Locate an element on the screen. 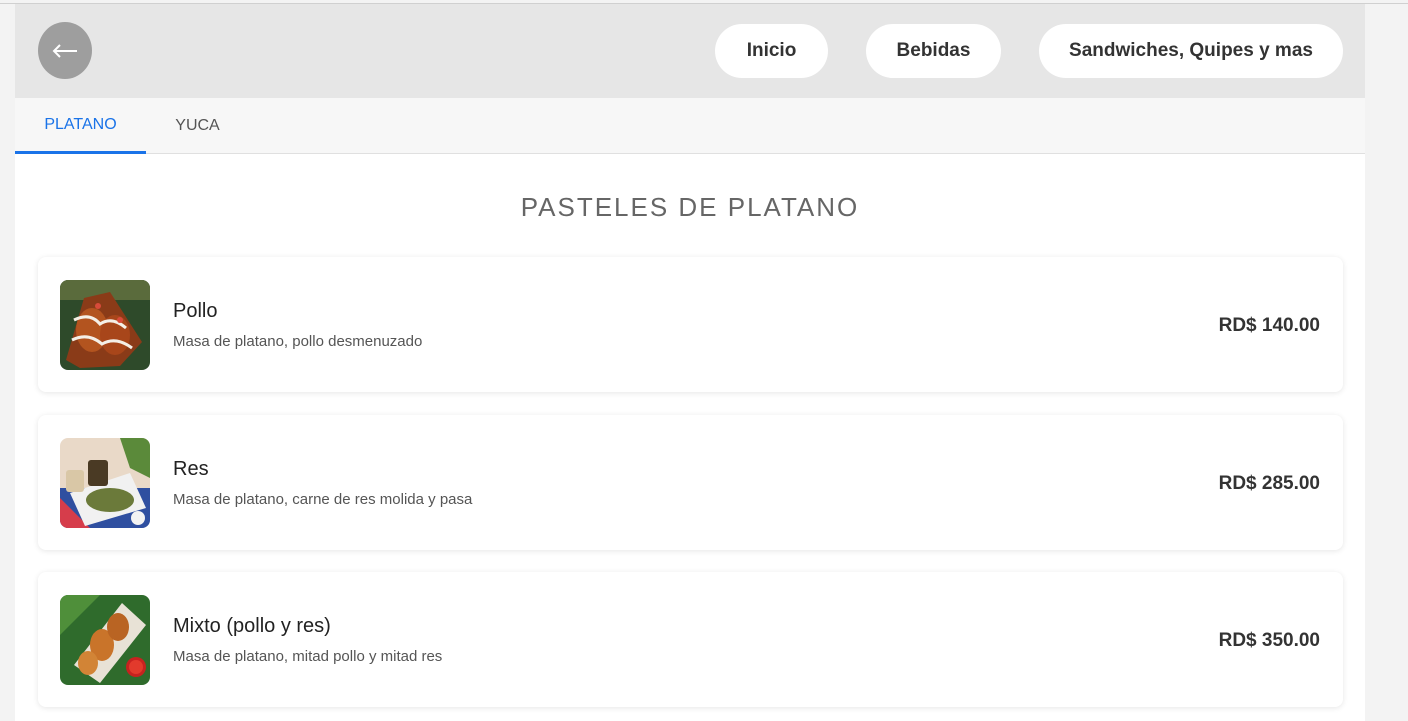  nav-bebidas-button: Bebidas is located at coordinates (933, 51).